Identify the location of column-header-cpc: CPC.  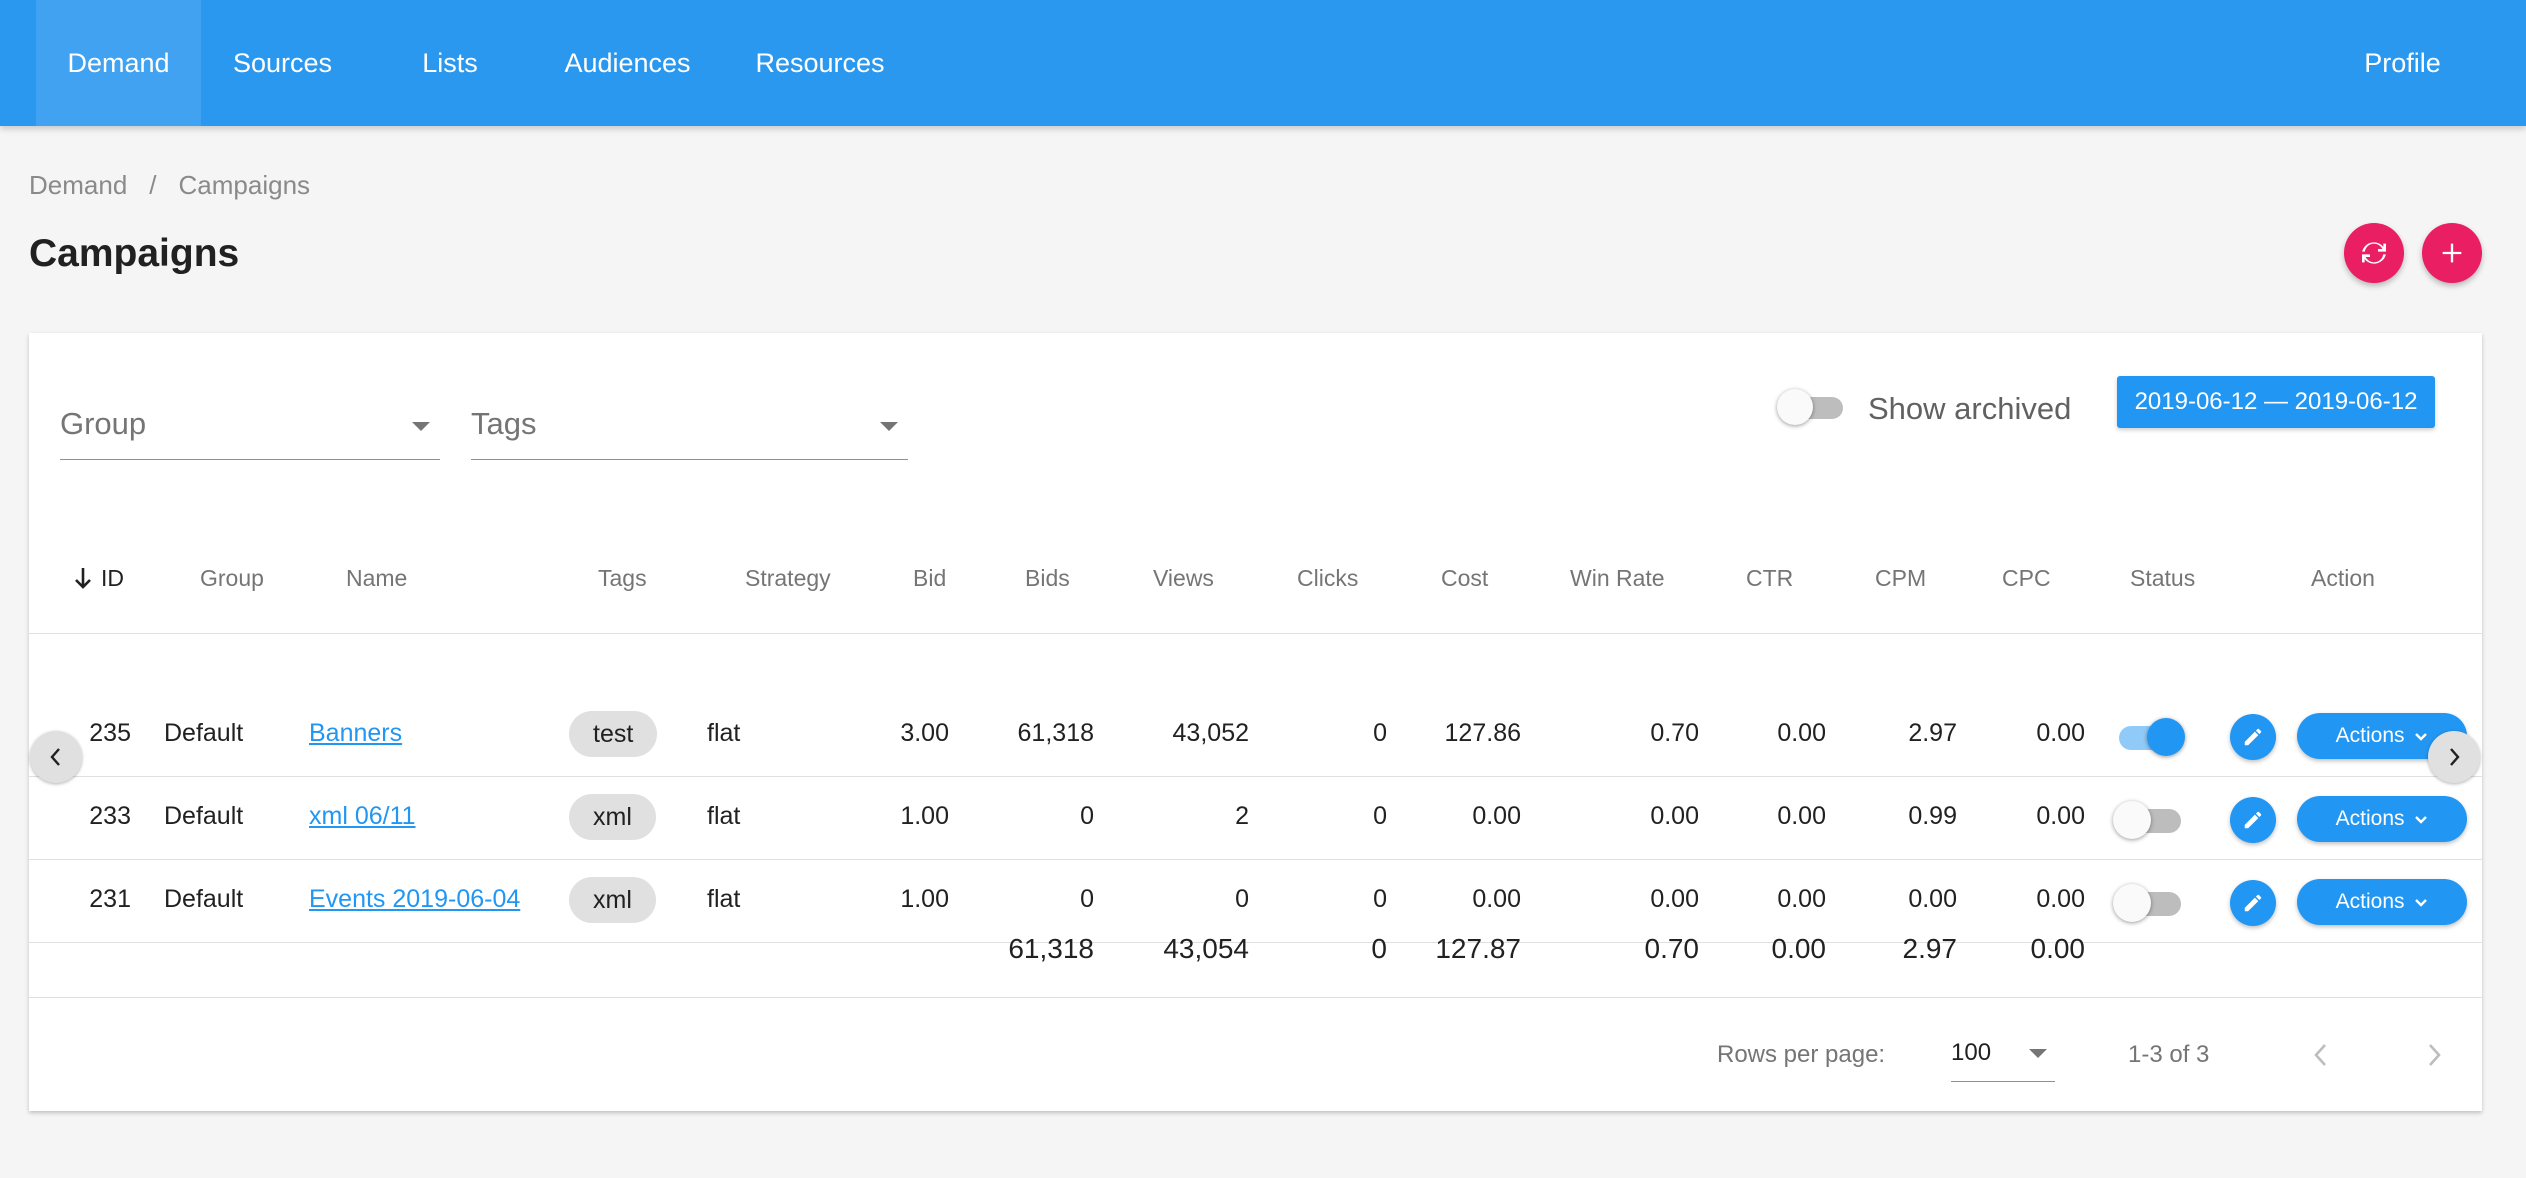
(2026, 578).